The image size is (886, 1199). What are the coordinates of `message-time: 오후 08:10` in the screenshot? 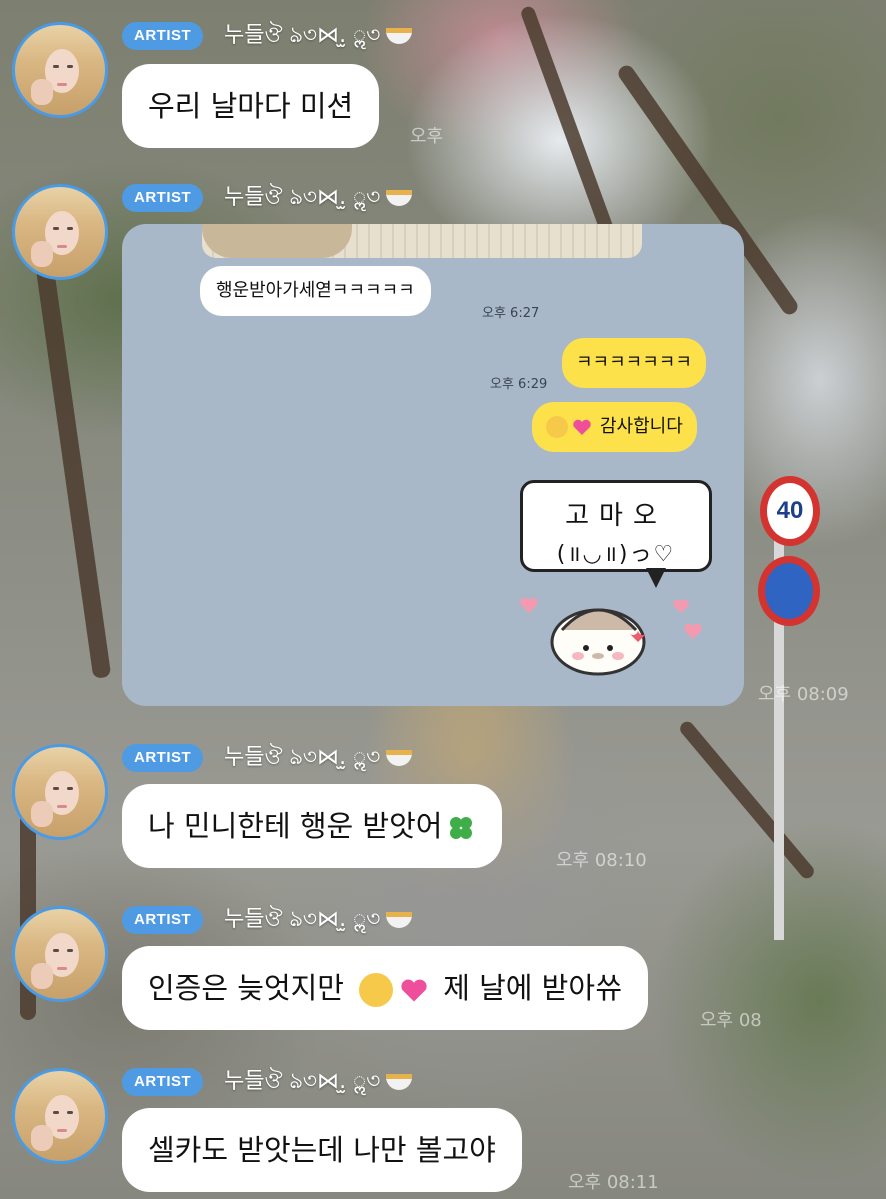 It's located at (601, 860).